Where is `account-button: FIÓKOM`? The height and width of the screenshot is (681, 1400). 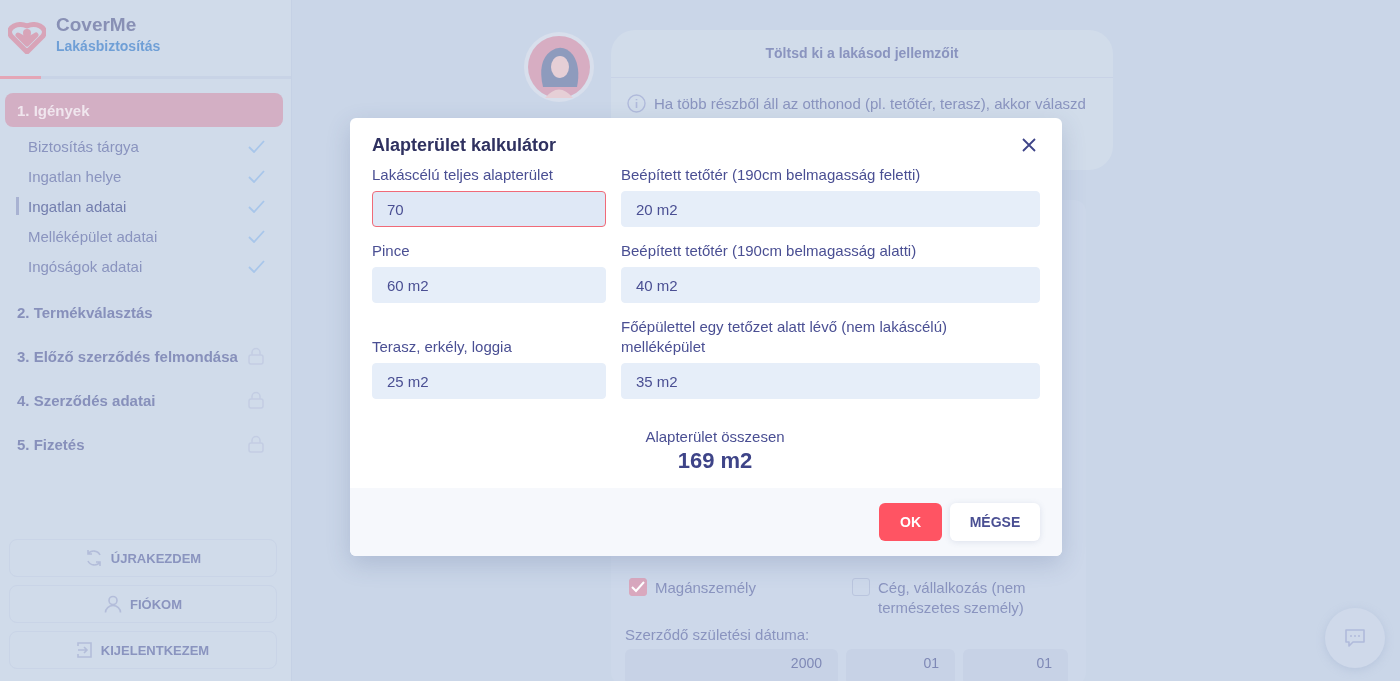 account-button: FIÓKOM is located at coordinates (143, 604).